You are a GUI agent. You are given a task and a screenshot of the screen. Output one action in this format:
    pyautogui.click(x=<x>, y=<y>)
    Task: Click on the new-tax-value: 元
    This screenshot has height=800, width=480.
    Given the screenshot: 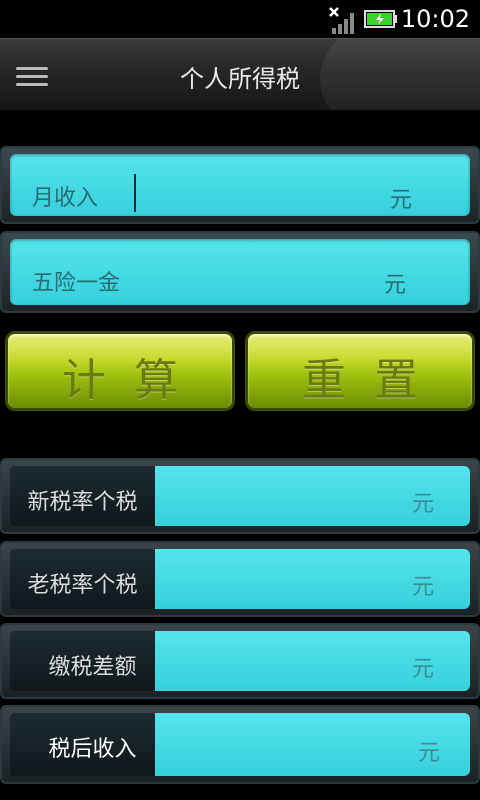 What is the action you would take?
    pyautogui.click(x=312, y=496)
    